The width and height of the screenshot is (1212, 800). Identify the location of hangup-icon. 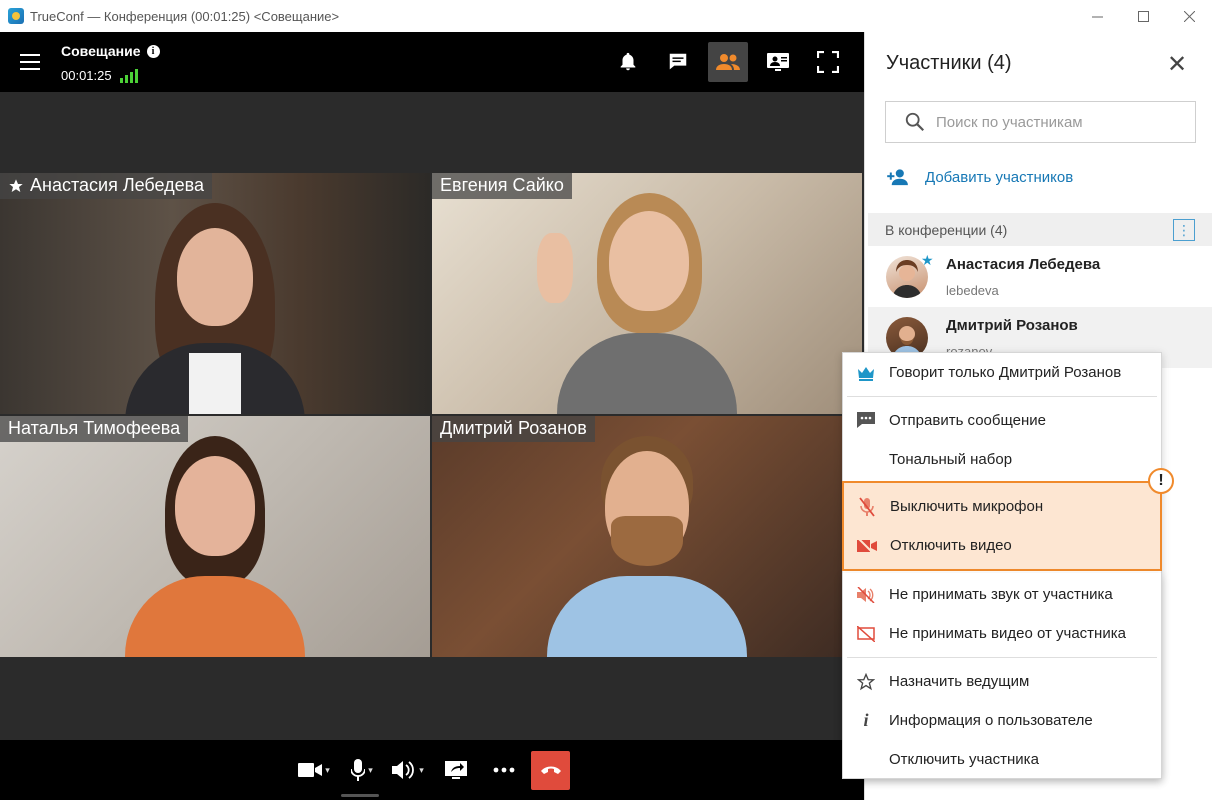
(550, 770).